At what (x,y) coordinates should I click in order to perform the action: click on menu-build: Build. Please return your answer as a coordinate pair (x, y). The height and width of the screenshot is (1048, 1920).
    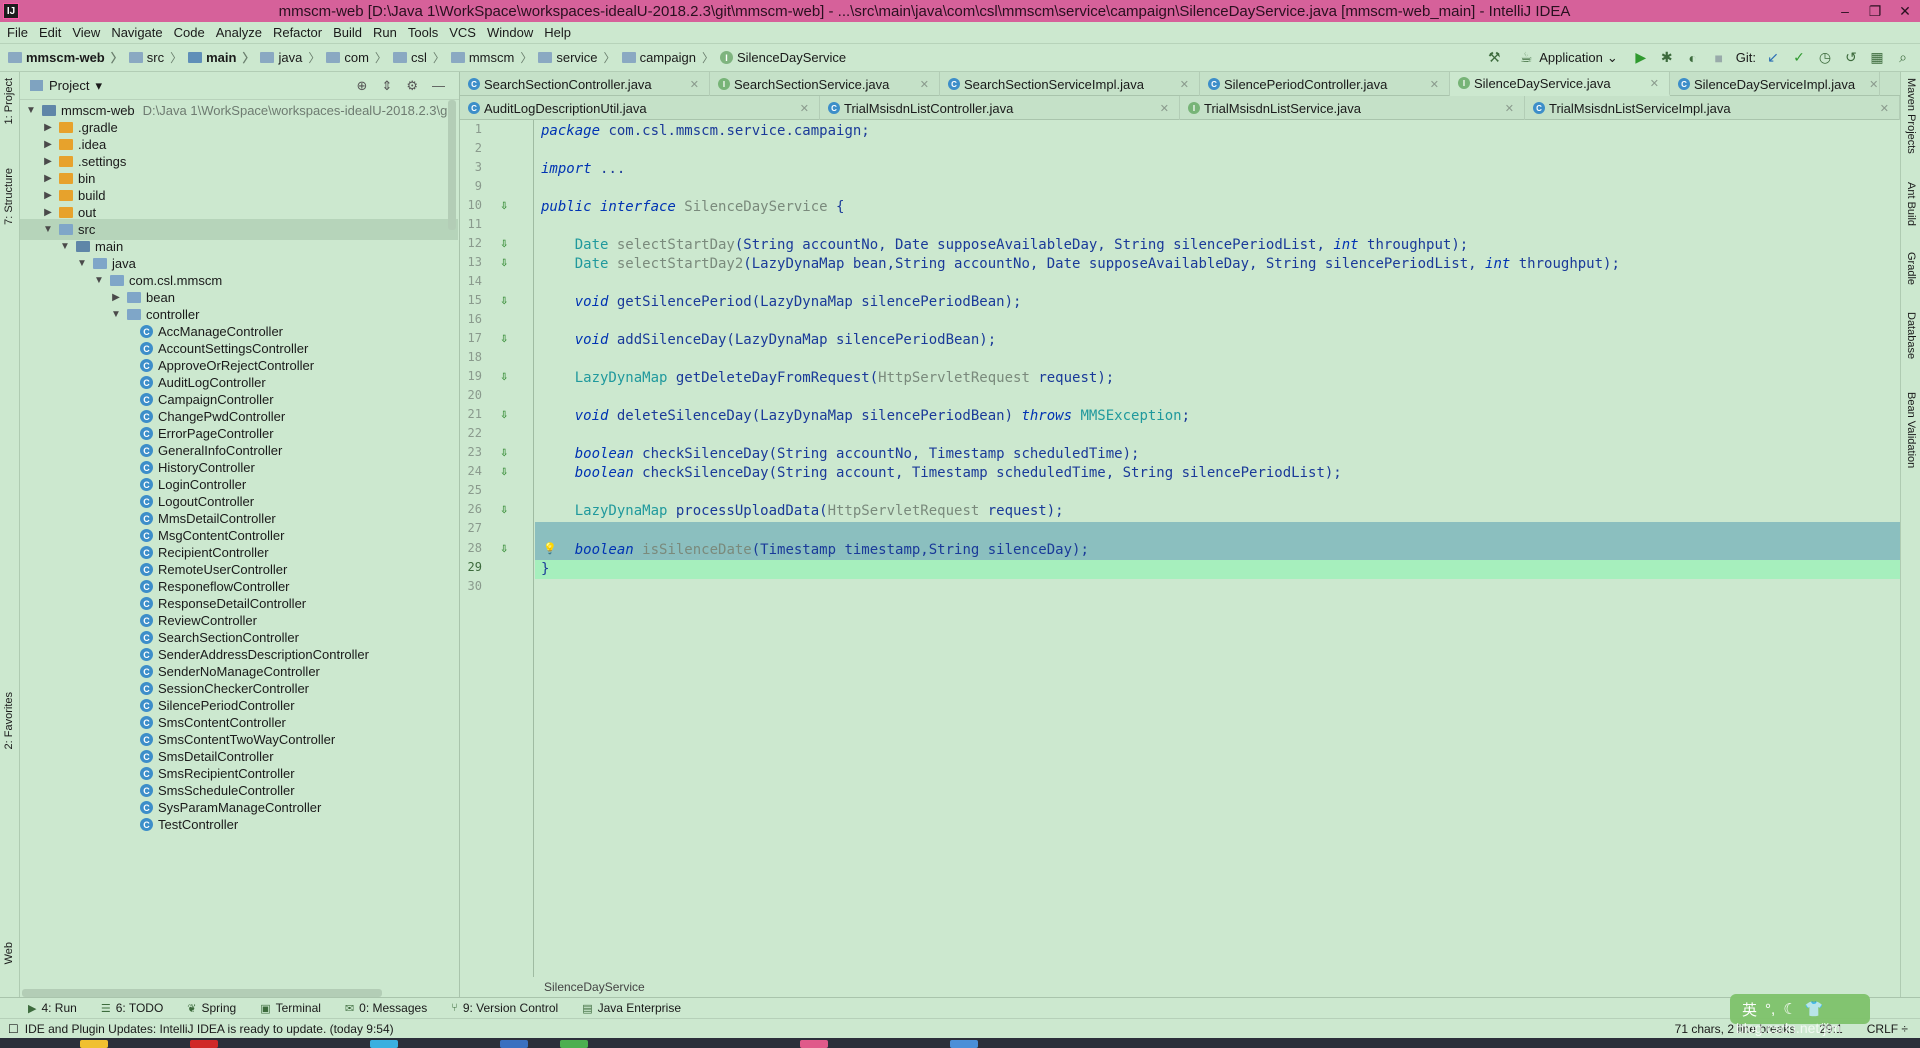
    Looking at the image, I should click on (350, 32).